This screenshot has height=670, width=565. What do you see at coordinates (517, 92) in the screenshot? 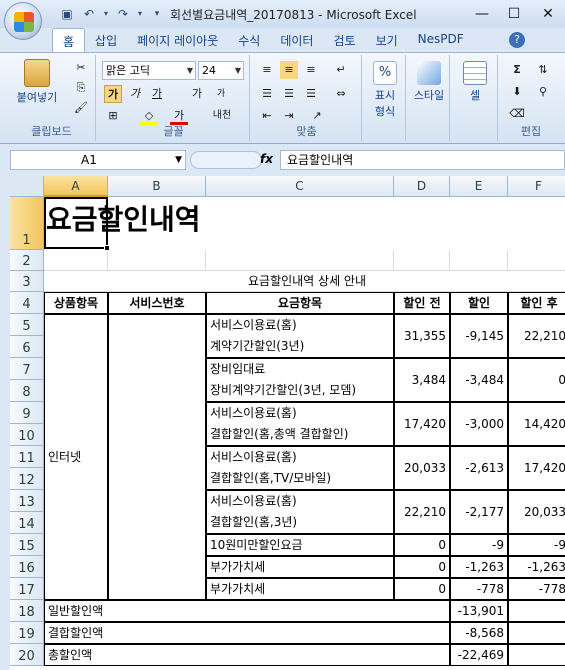
I see `fill-icon: ⬇` at bounding box center [517, 92].